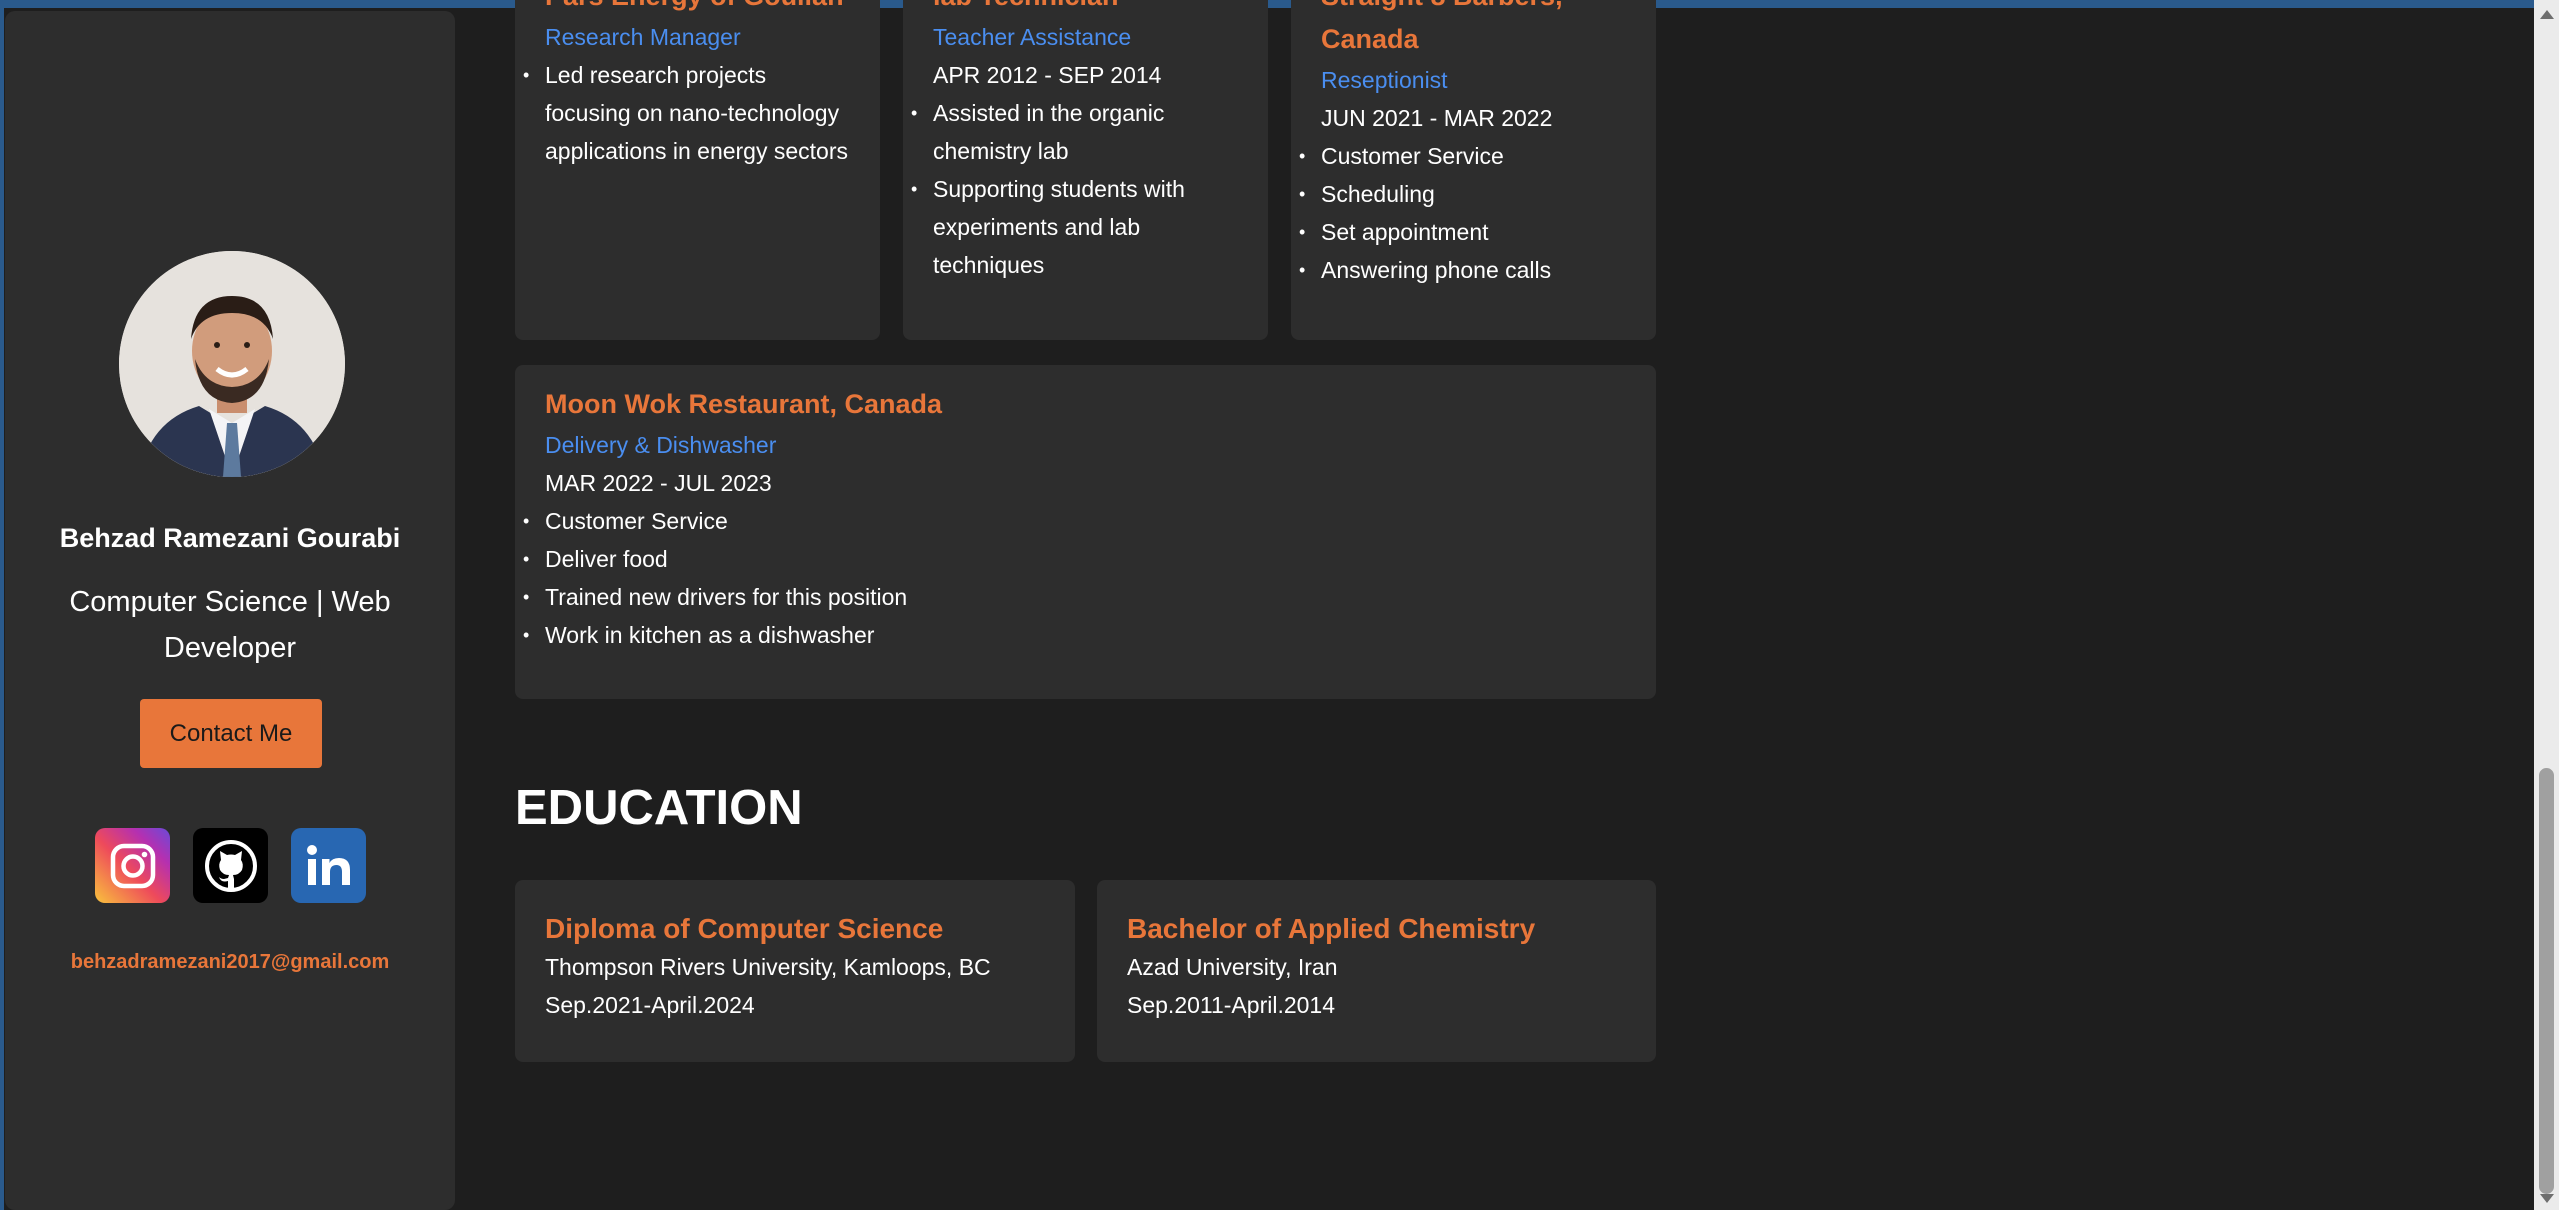  What do you see at coordinates (232, 364) in the screenshot?
I see `profile-avatar` at bounding box center [232, 364].